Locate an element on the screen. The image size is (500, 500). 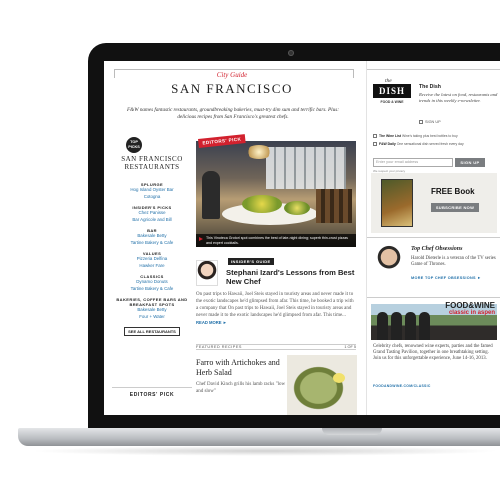
email-field: Enter your email address is located at coordinates (413, 162).